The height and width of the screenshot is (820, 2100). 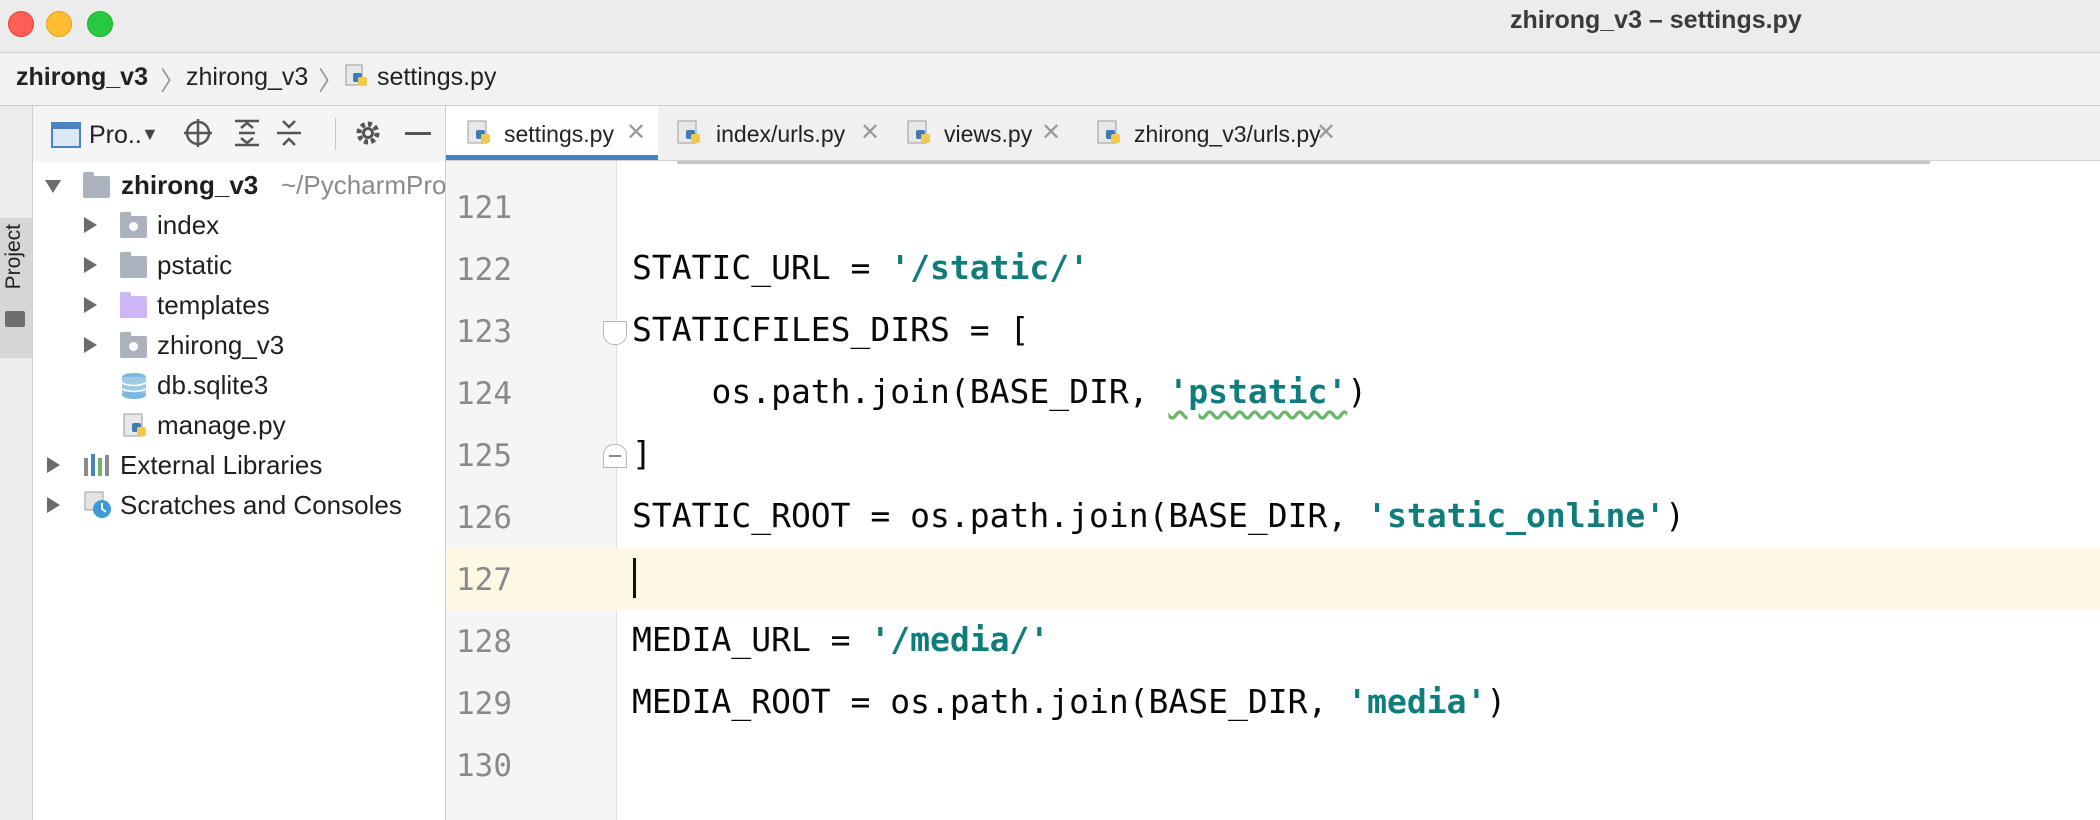 I want to click on collapse-all-icon, so click(x=289, y=133).